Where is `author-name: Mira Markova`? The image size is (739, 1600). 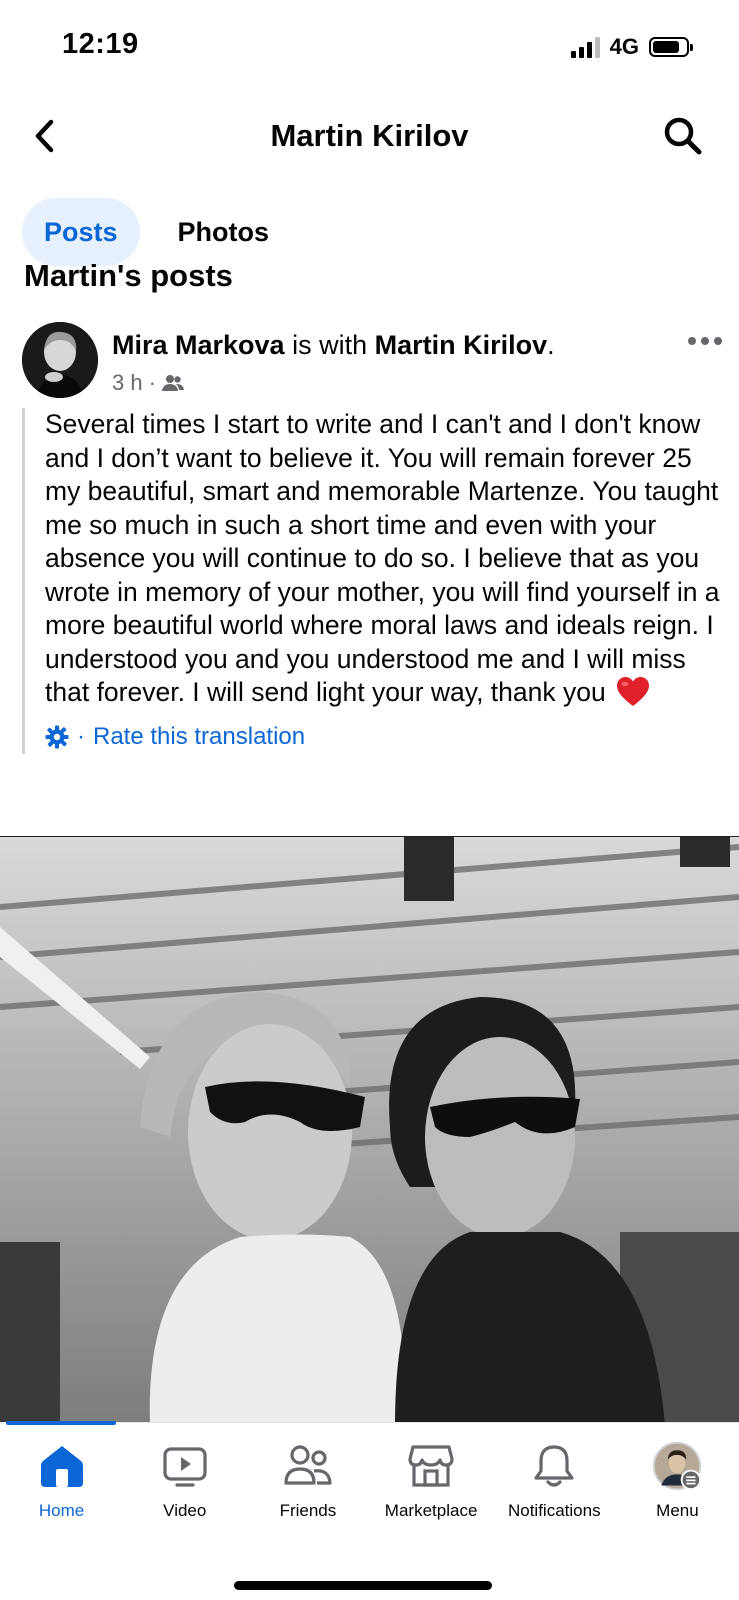 author-name: Mira Markova is located at coordinates (198, 345).